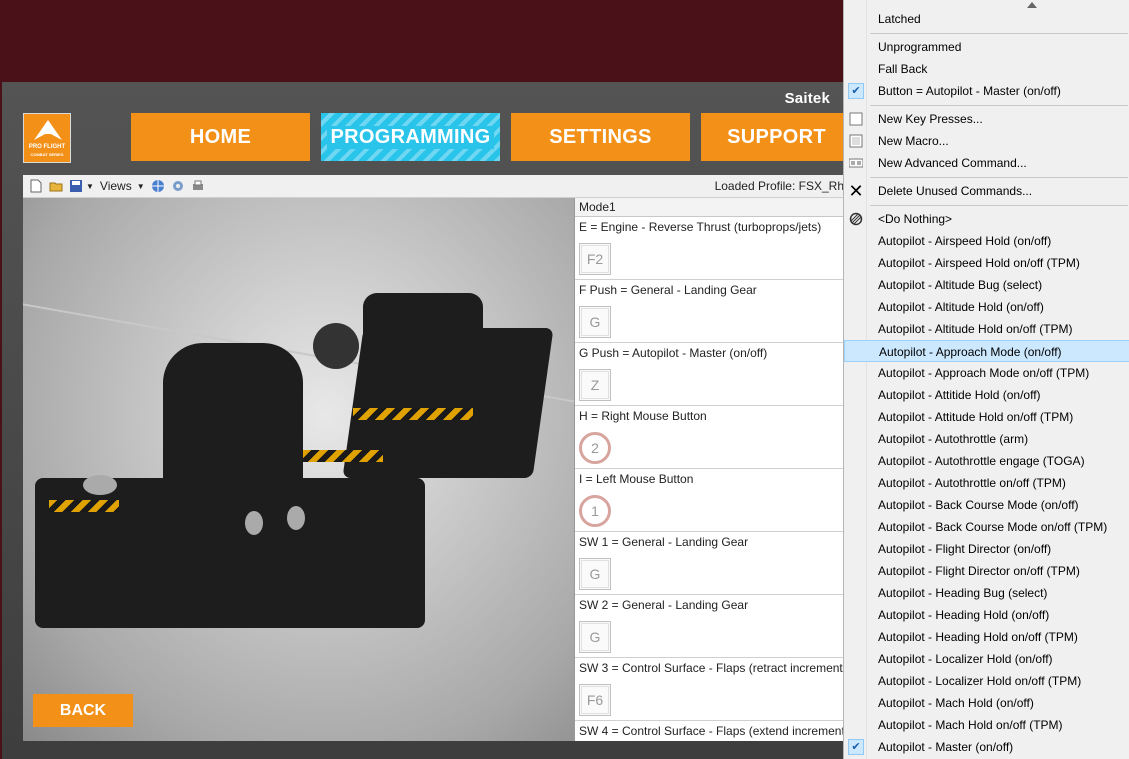  I want to click on menu-item-label: Latched, so click(899, 19).